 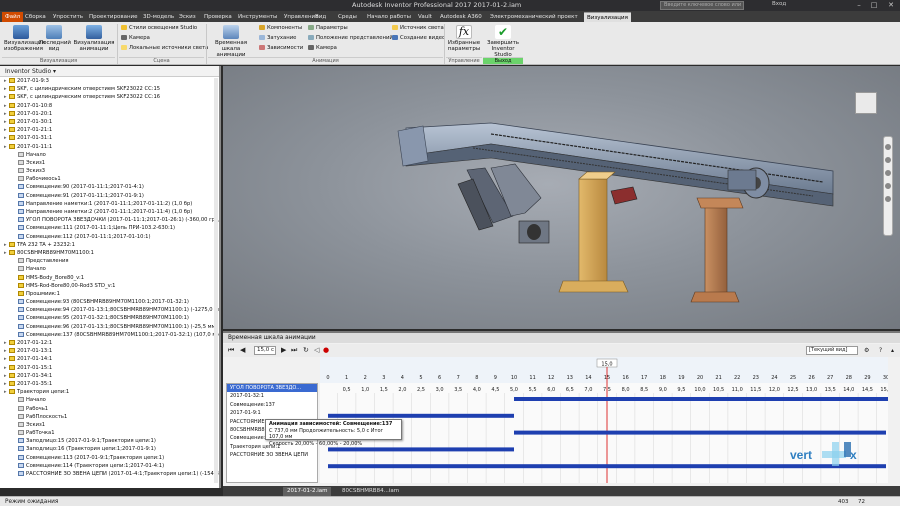 I want to click on viewcube, so click(x=866, y=103).